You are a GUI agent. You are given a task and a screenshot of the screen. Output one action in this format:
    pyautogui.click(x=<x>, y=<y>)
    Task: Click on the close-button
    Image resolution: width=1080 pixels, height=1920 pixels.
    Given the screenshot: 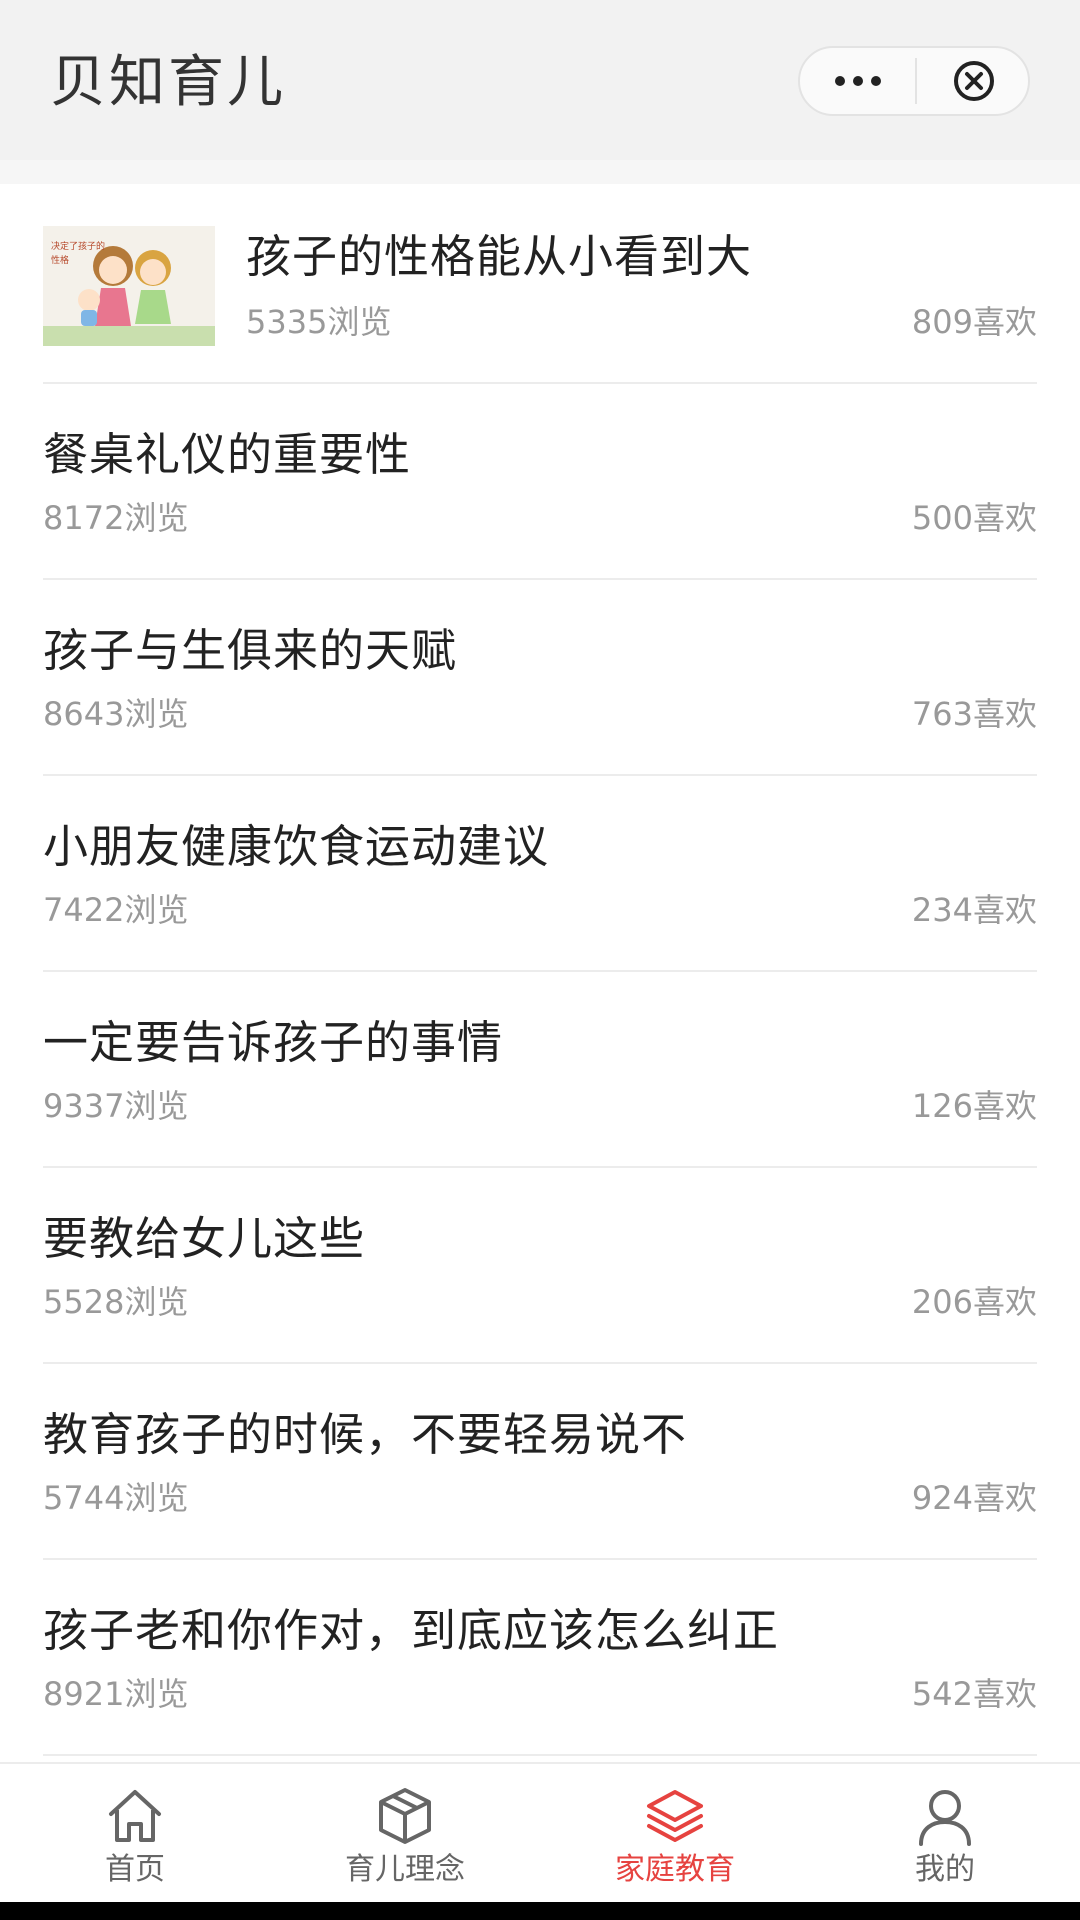 What is the action you would take?
    pyautogui.click(x=973, y=81)
    